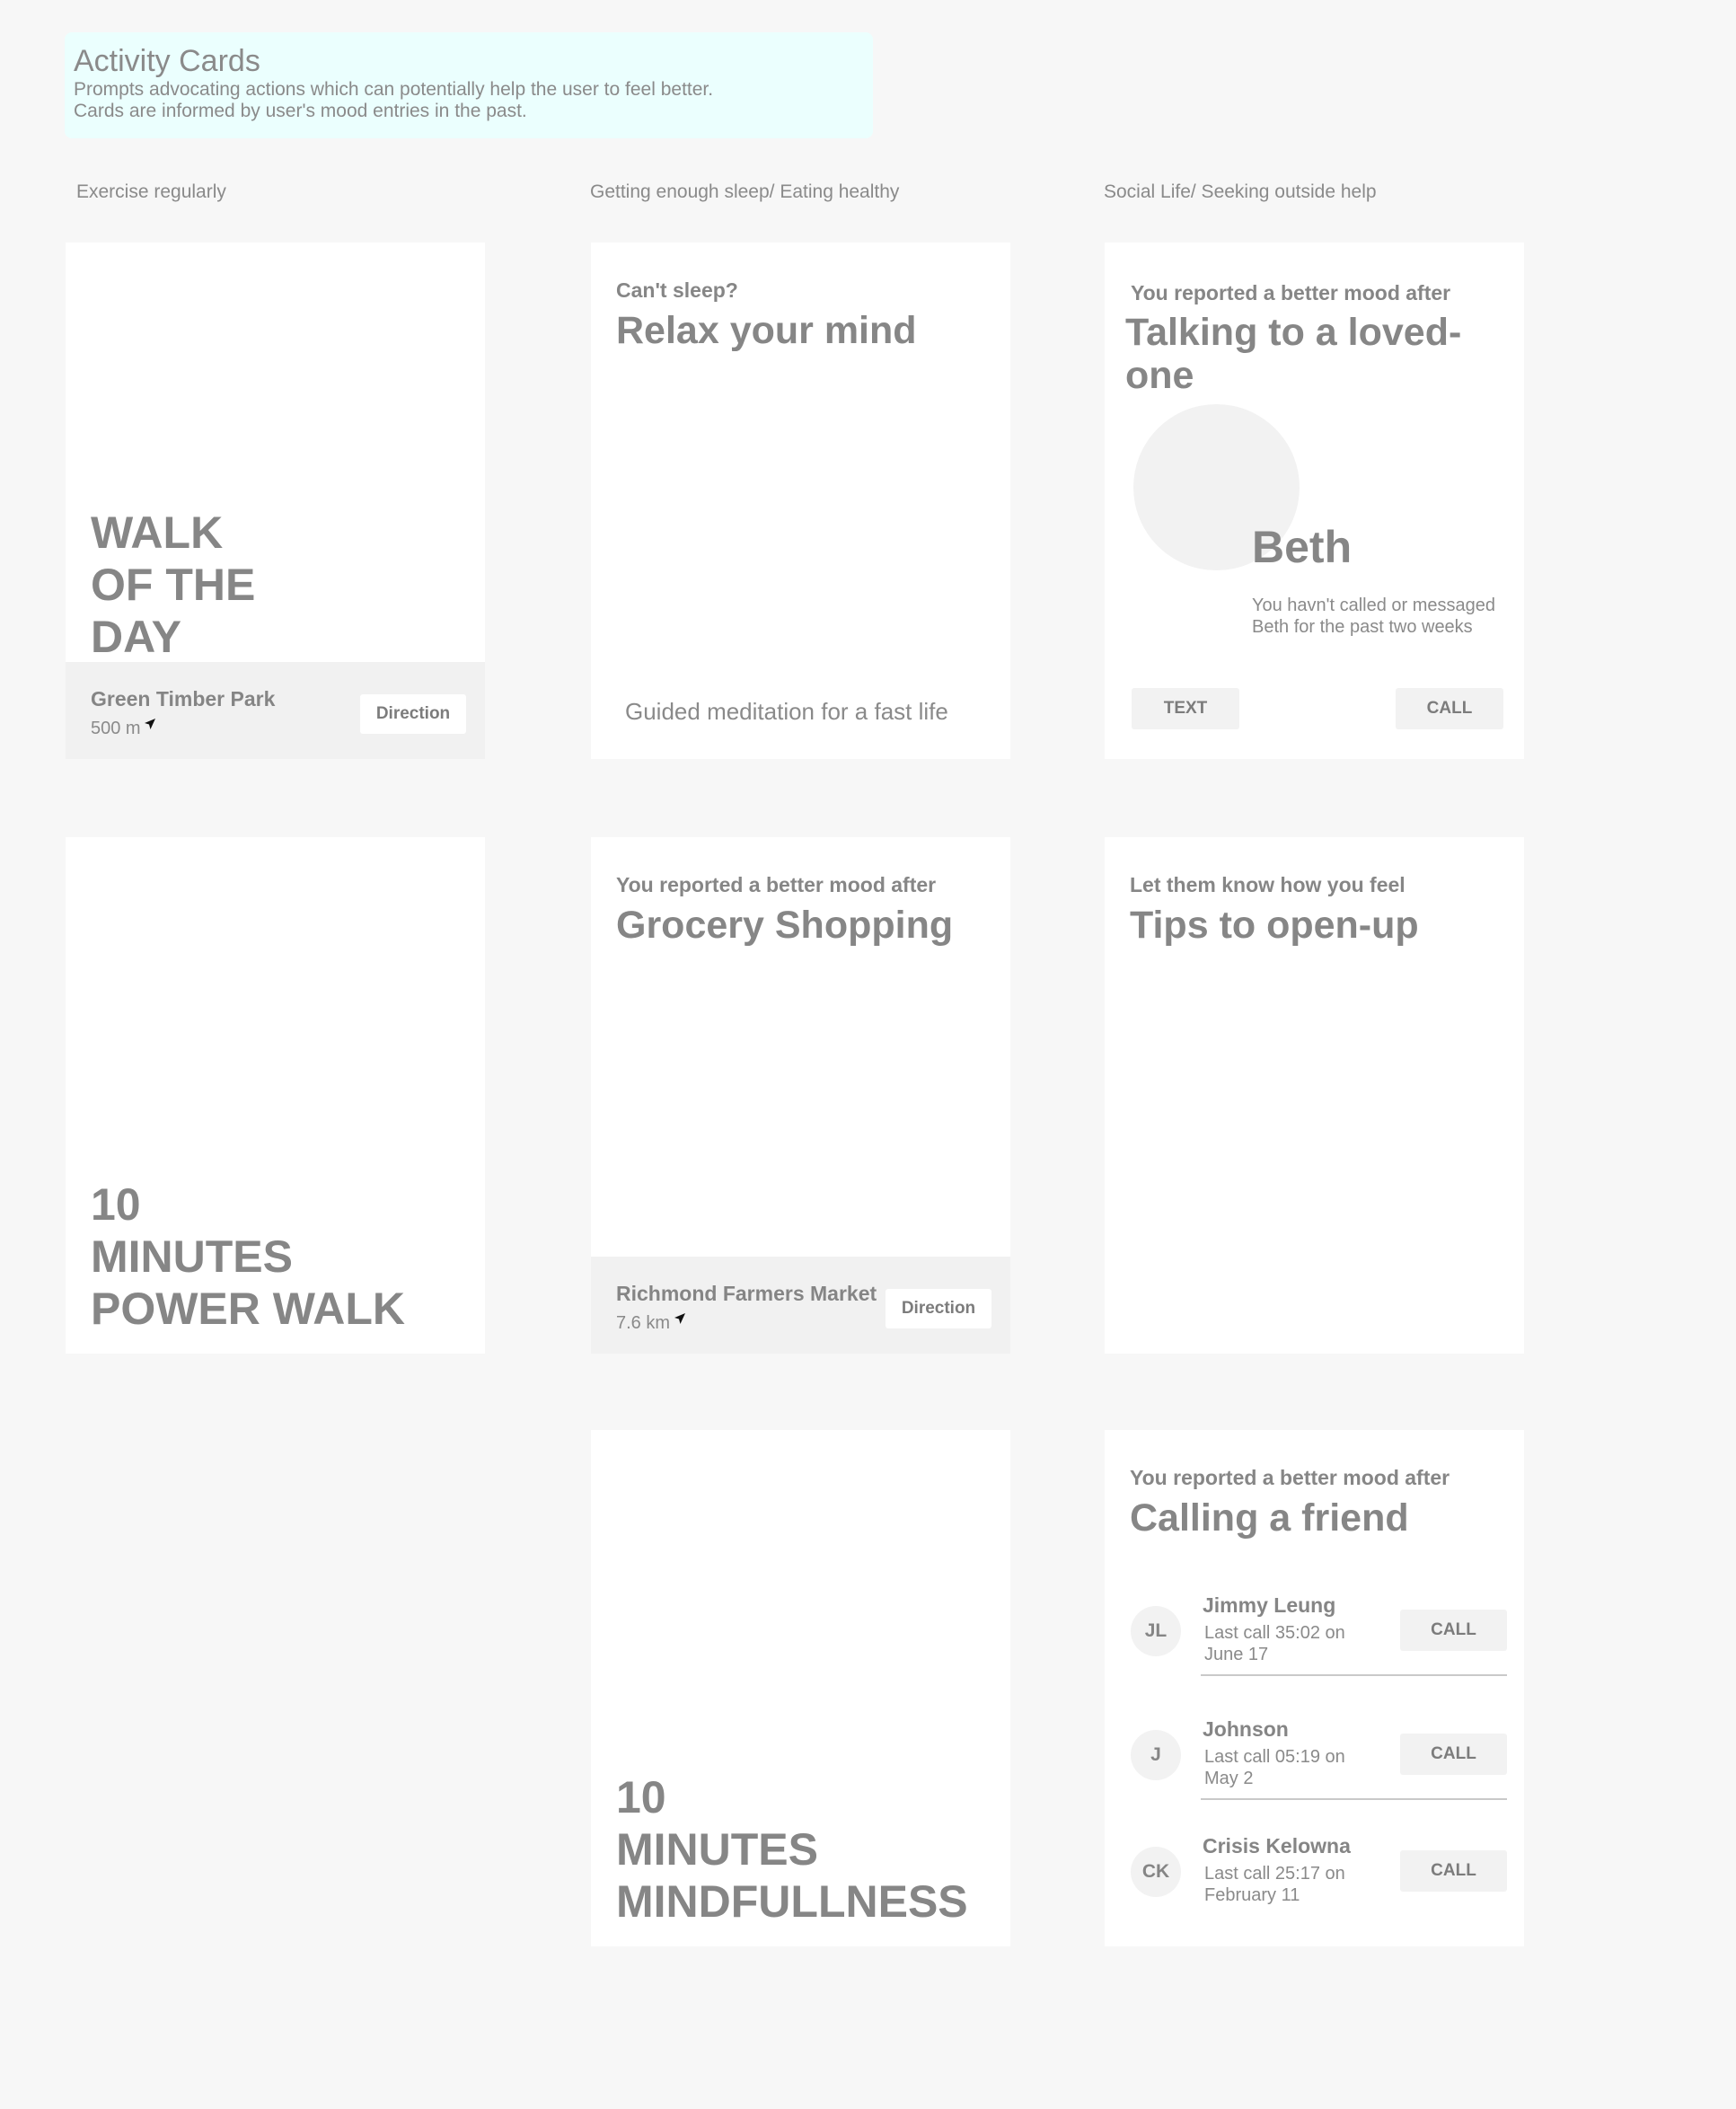 This screenshot has width=1736, height=2109. Describe the element at coordinates (1186, 708) in the screenshot. I see `text-button: TEXT` at that location.